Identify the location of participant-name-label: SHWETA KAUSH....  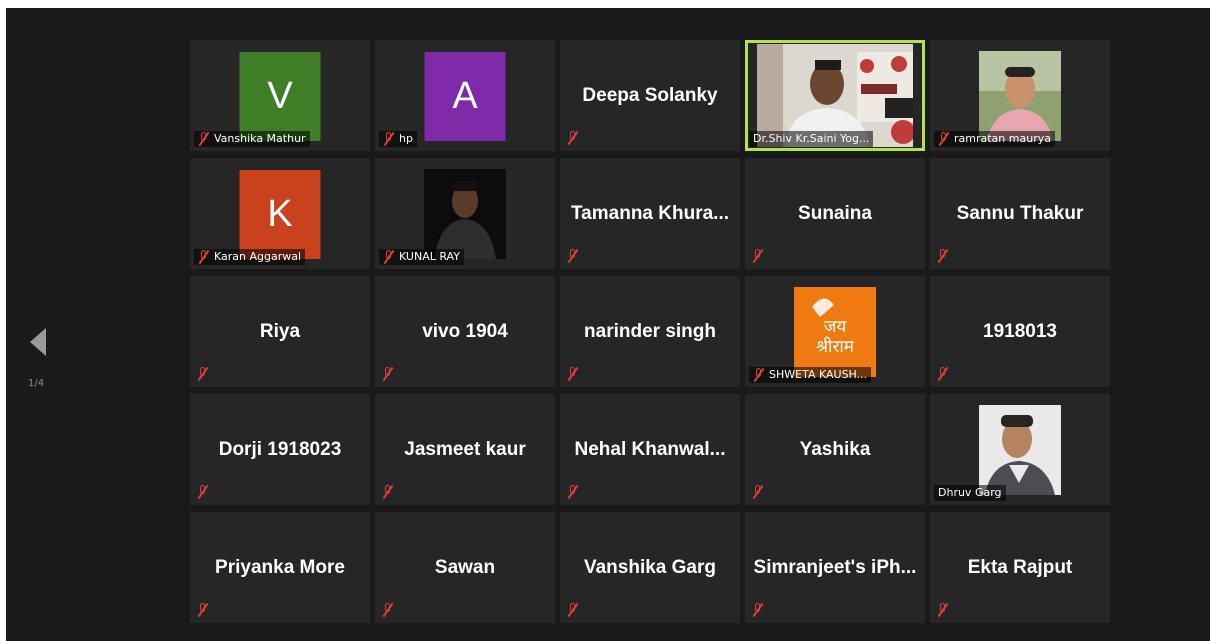
(810, 375).